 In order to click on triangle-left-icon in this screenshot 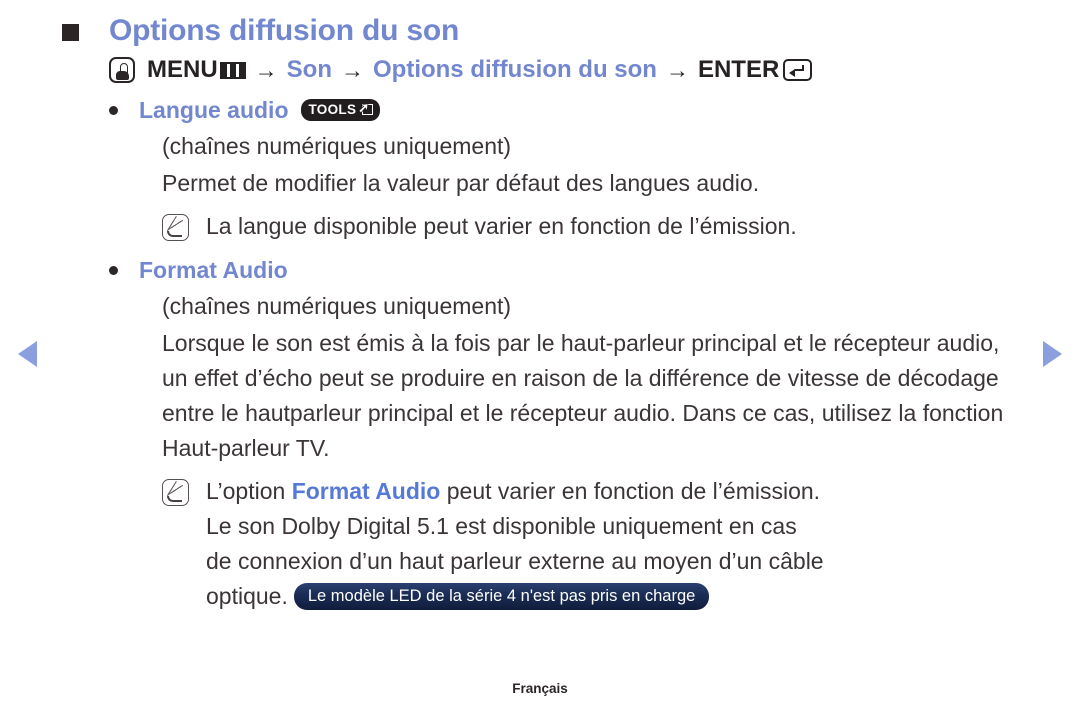, I will do `click(27, 354)`.